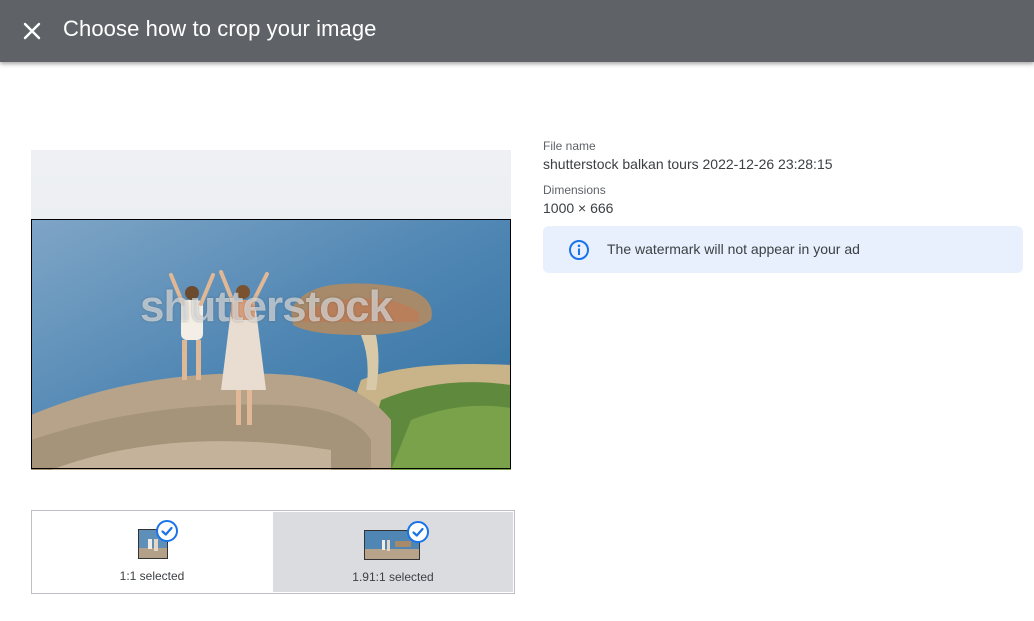  Describe the element at coordinates (220, 28) in the screenshot. I see `dialog-title: Choose how to crop your image` at that location.